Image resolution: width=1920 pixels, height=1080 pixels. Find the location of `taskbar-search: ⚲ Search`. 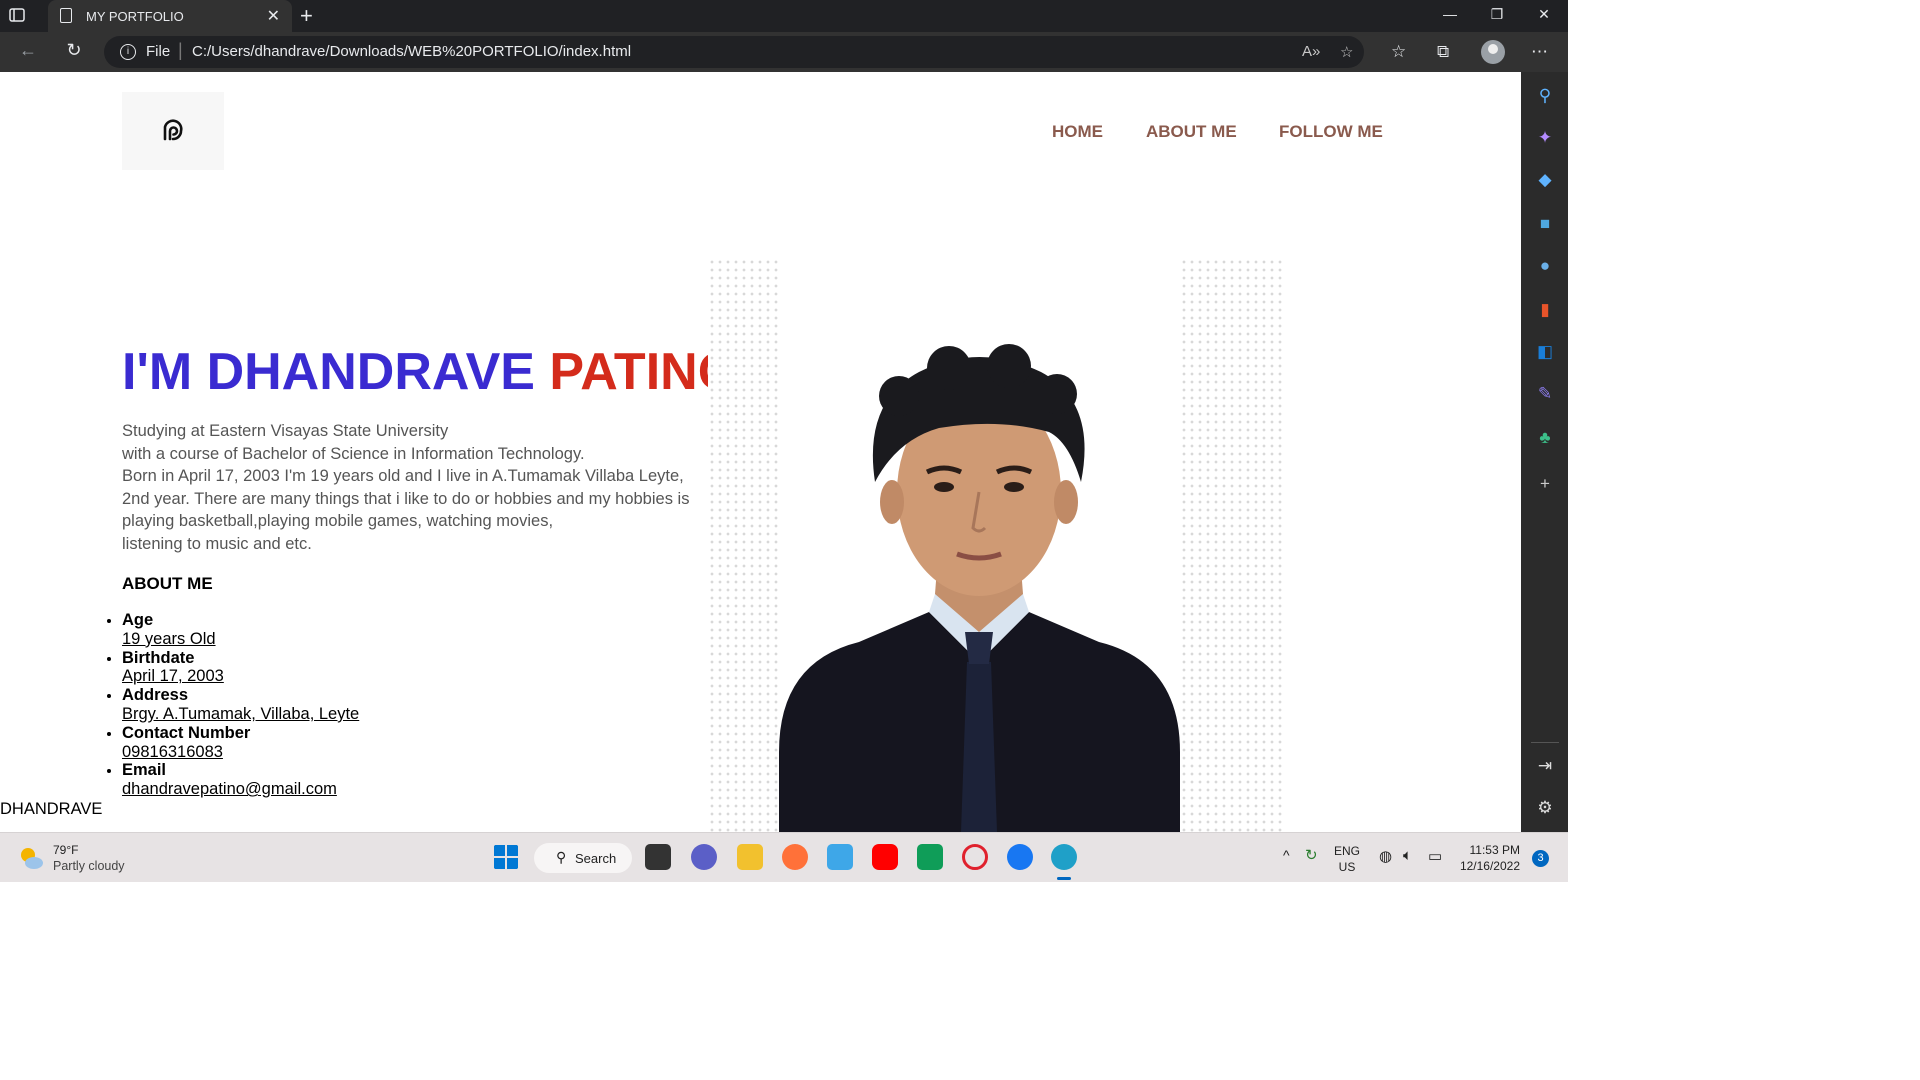

taskbar-search: ⚲ Search is located at coordinates (583, 858).